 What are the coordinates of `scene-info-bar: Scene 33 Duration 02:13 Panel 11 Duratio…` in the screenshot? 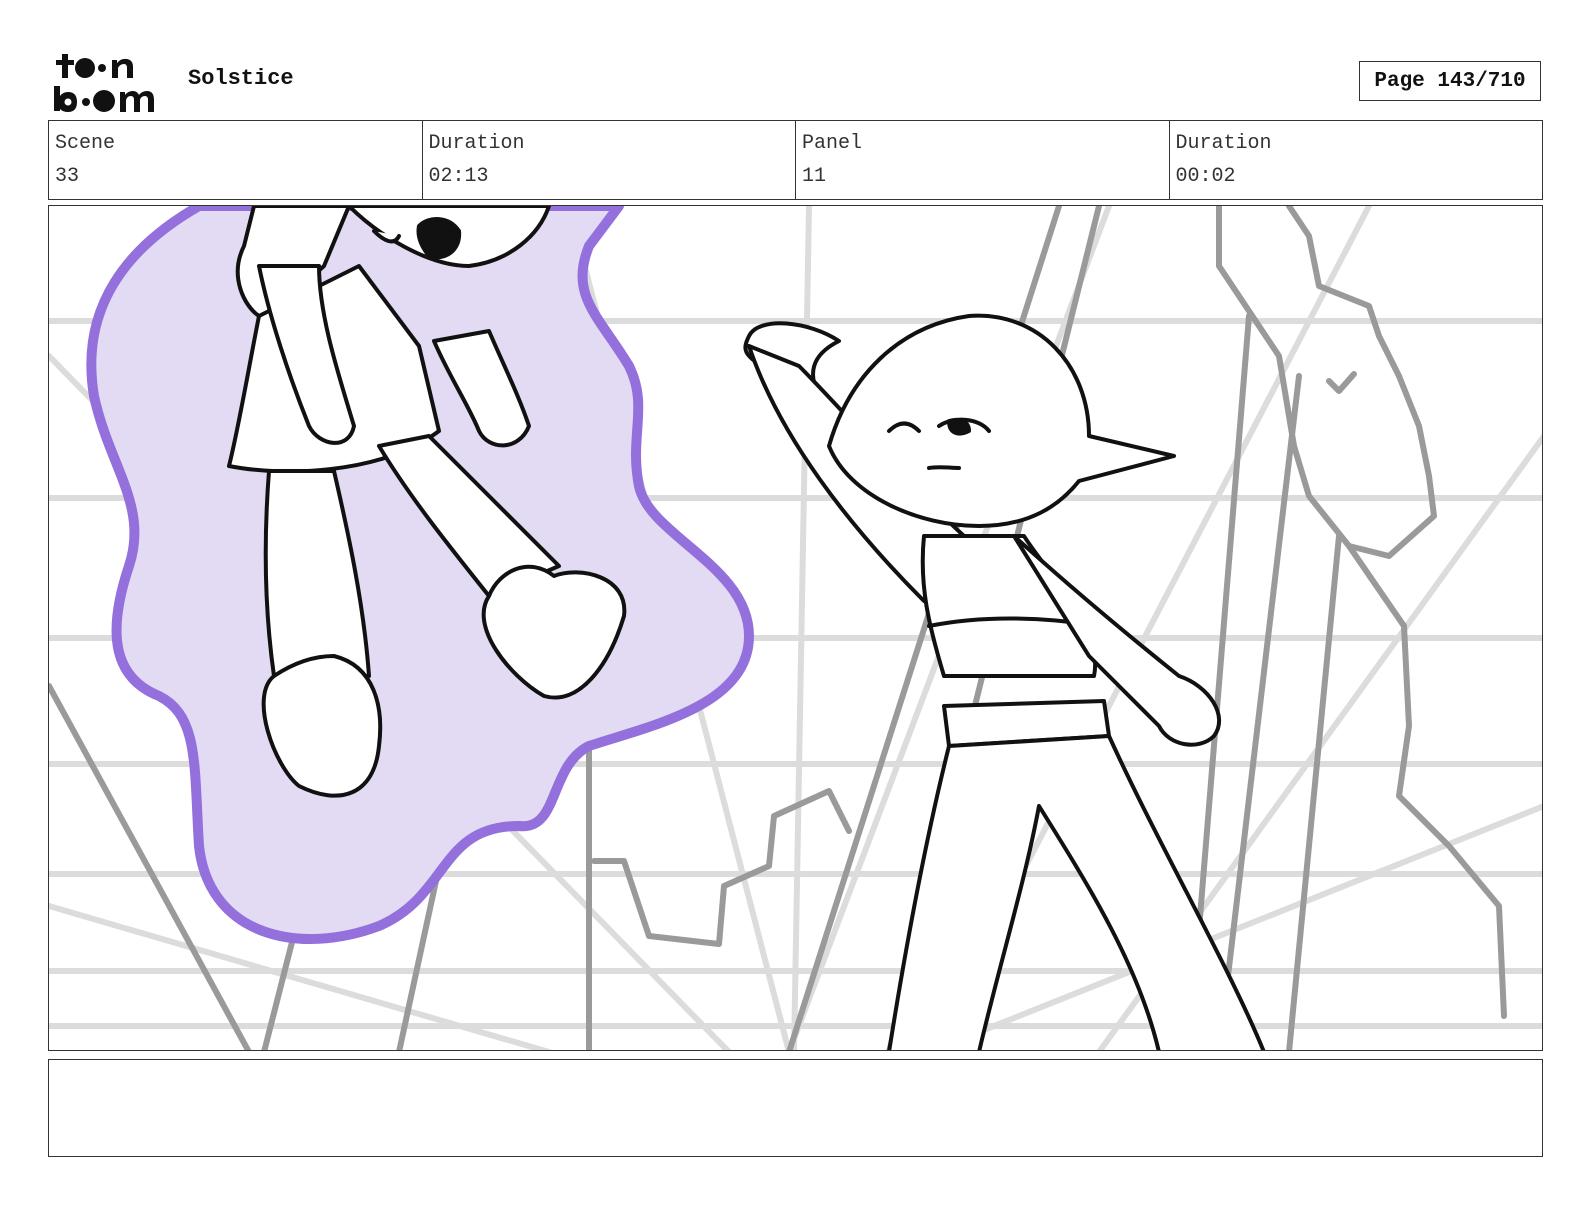 It's located at (795, 160).